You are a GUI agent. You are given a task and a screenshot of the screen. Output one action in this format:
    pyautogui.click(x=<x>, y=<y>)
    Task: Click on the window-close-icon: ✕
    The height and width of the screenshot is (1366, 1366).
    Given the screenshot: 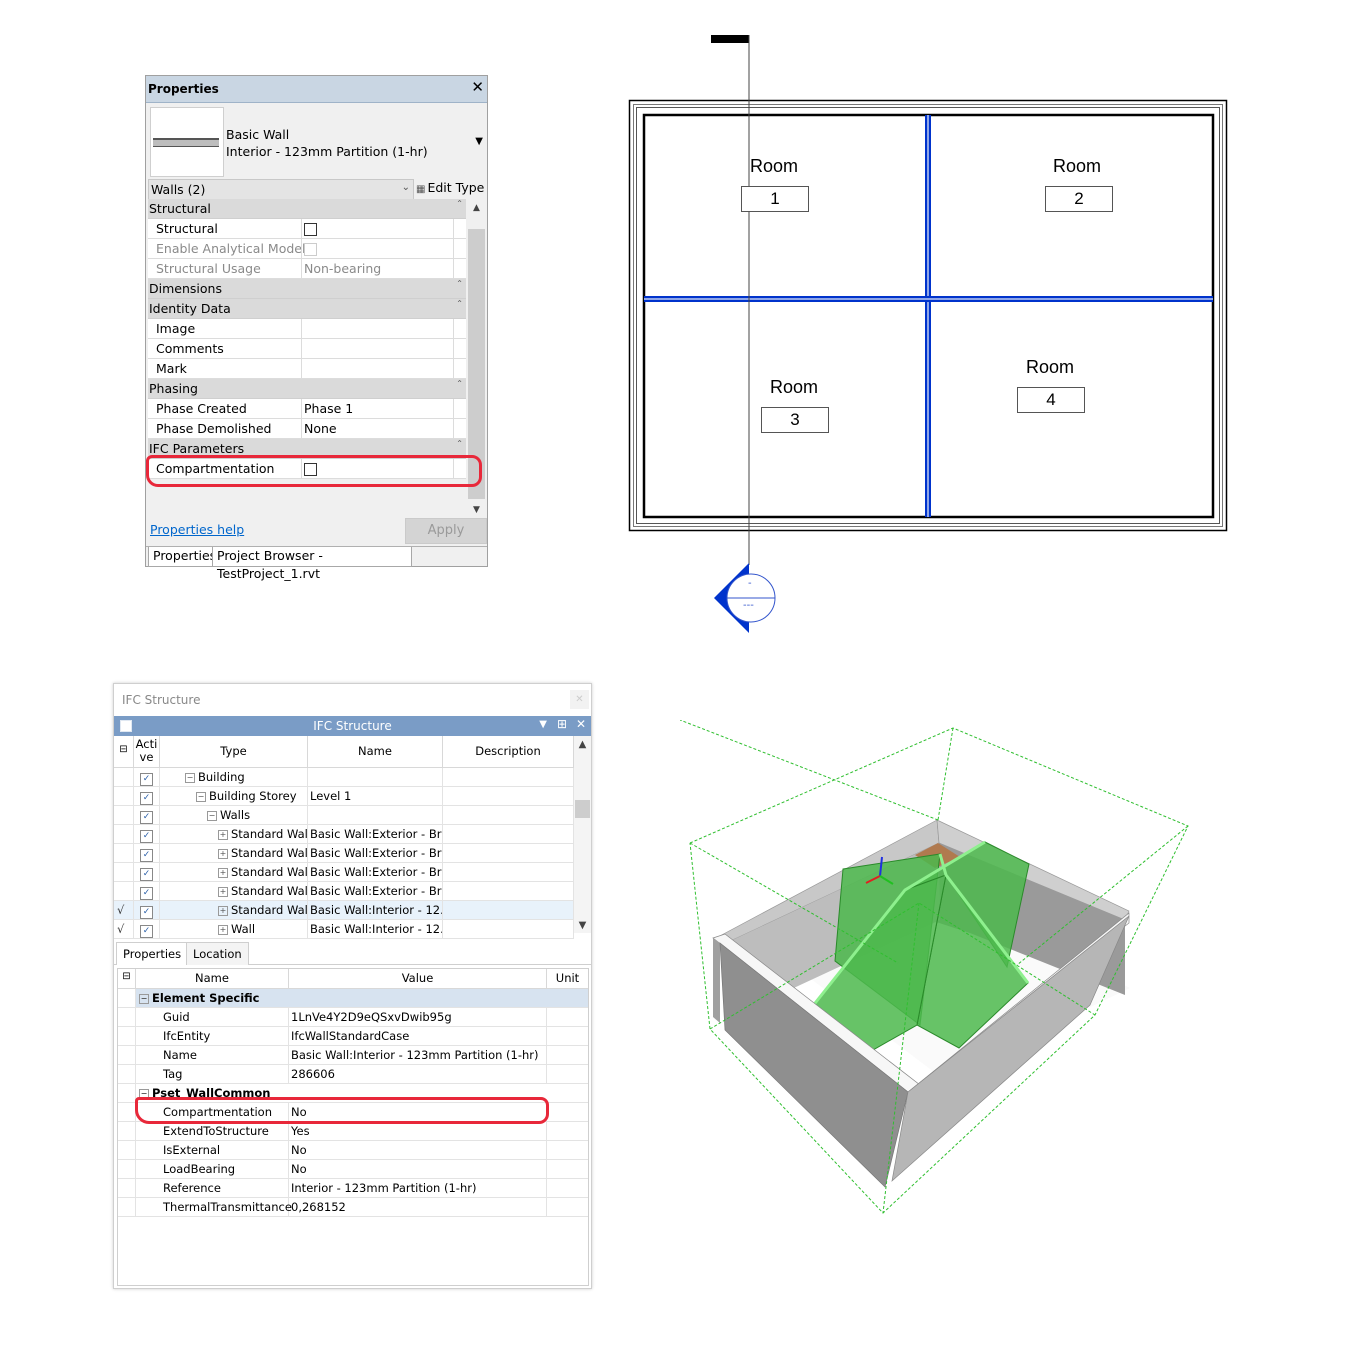 What is the action you would take?
    pyautogui.click(x=579, y=699)
    